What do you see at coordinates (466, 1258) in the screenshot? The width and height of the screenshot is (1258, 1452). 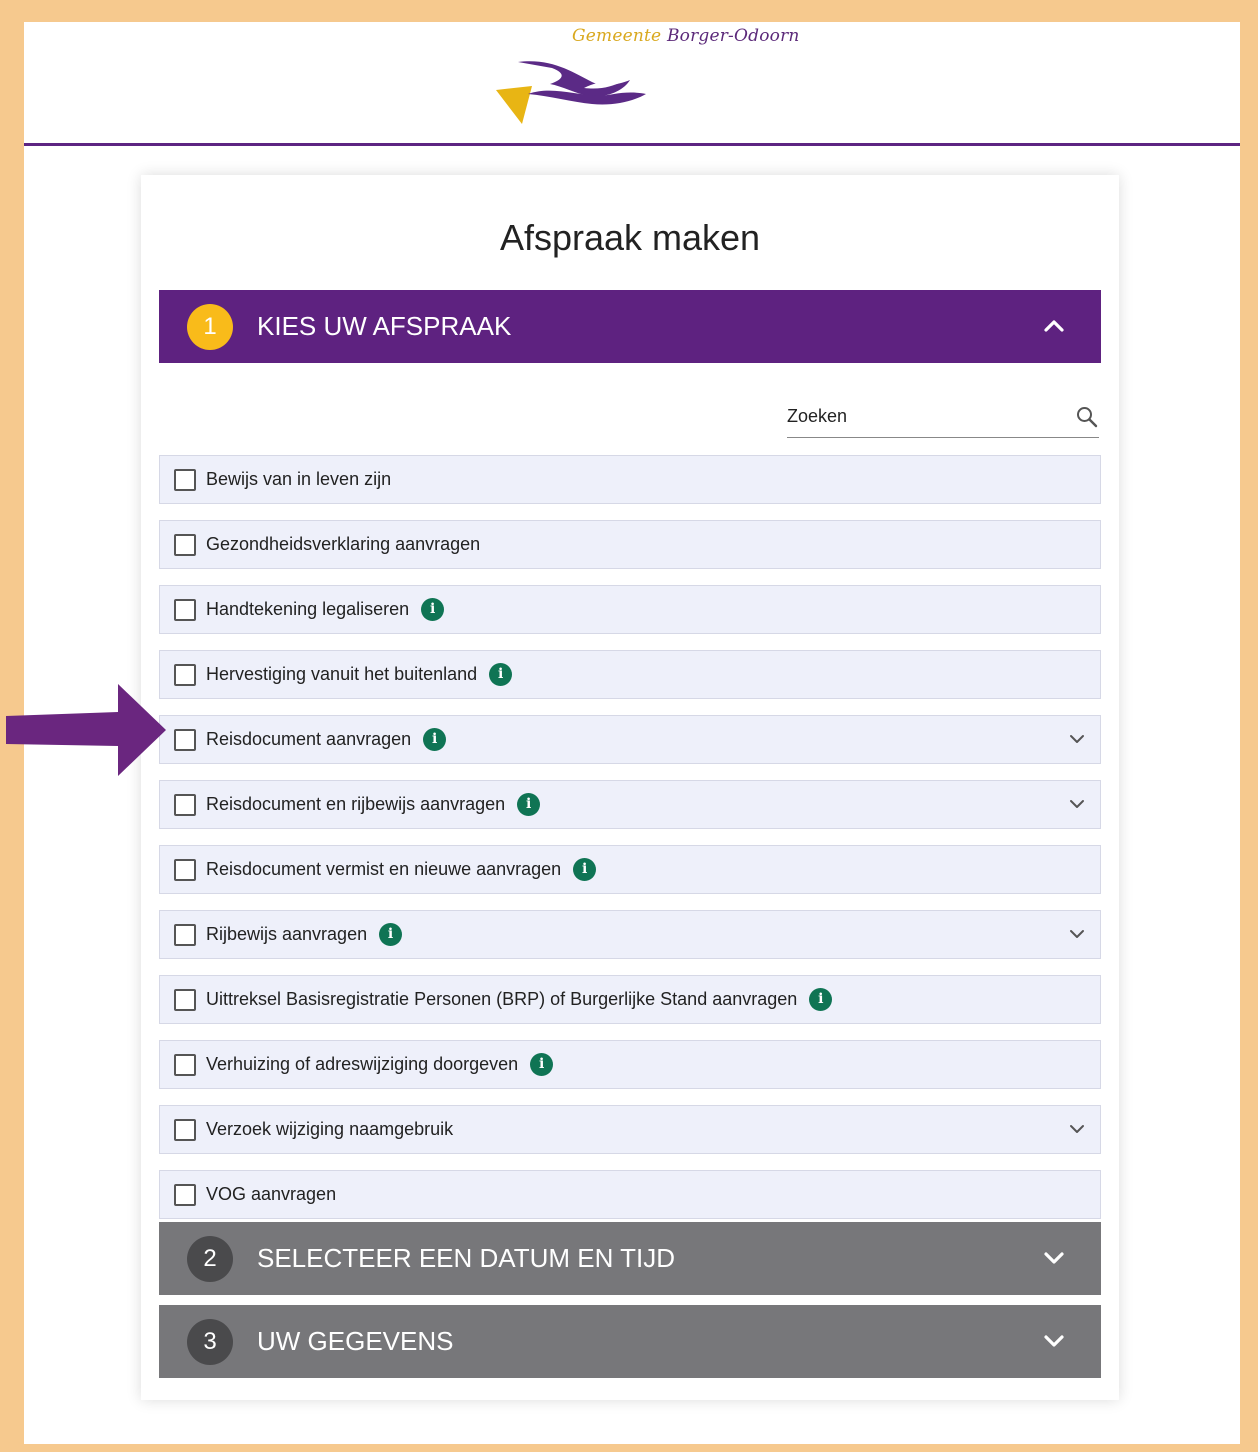 I see `step-2-title: SELECTEER EEN DATUM EN TIJD` at bounding box center [466, 1258].